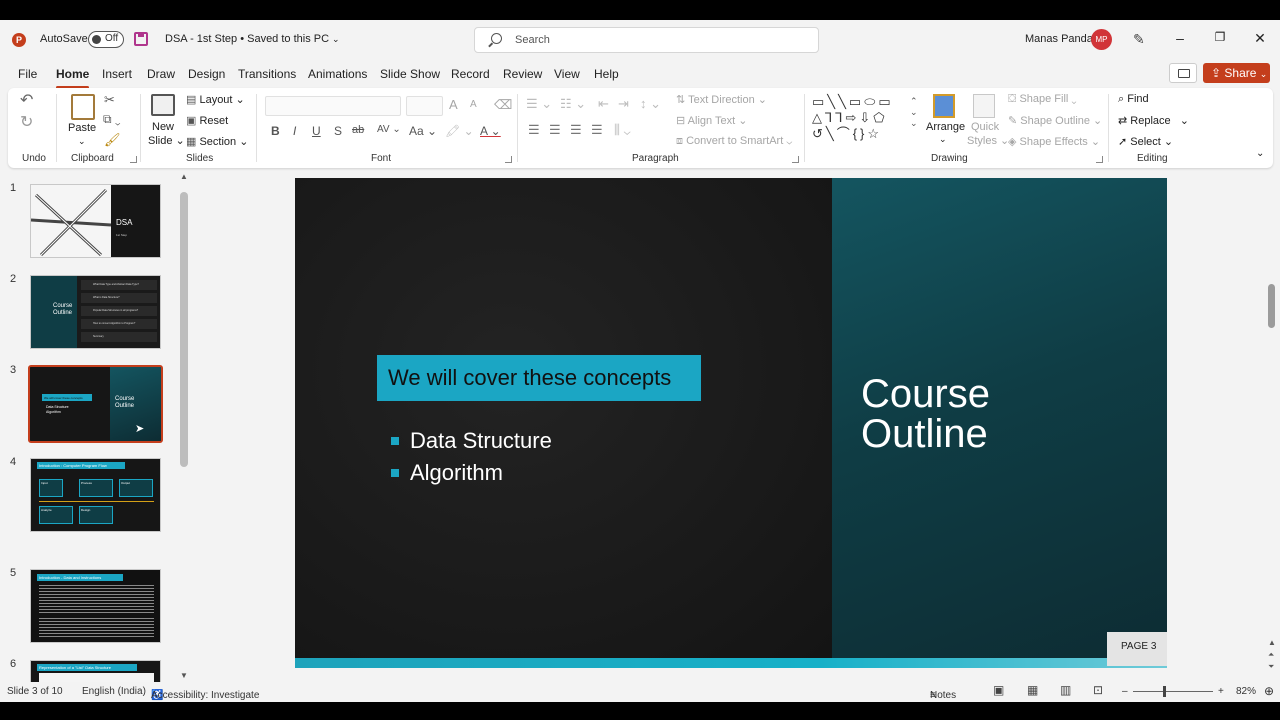 The width and height of the screenshot is (1280, 720). I want to click on tab-slide-show: Slide Show, so click(410, 74).